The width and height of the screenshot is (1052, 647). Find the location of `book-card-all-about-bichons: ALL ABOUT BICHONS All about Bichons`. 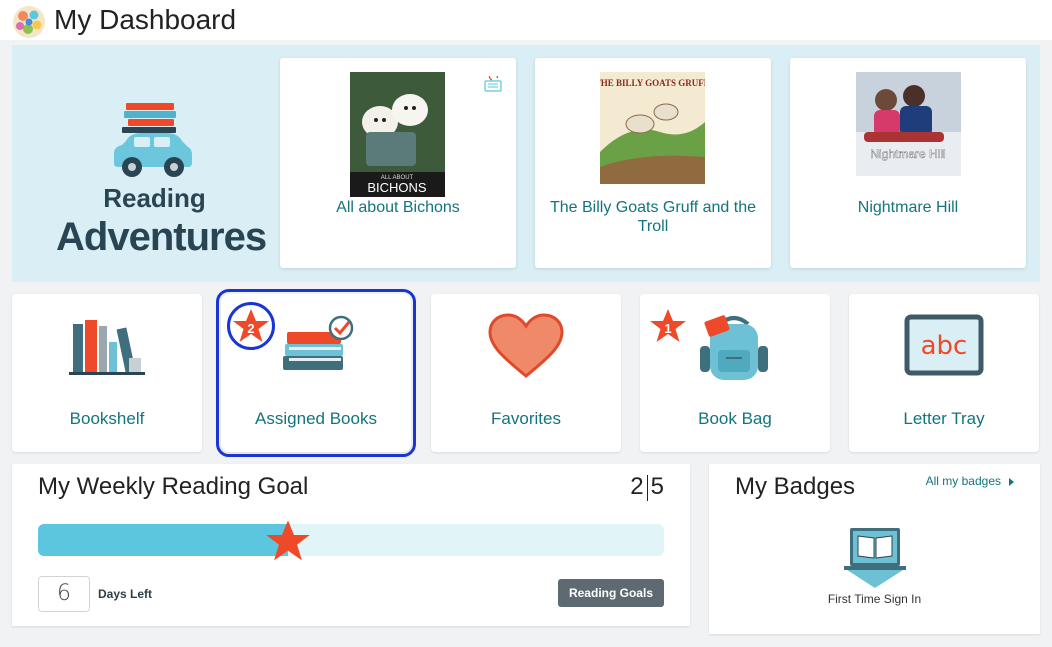

book-card-all-about-bichons: ALL ABOUT BICHONS All about Bichons is located at coordinates (398, 163).